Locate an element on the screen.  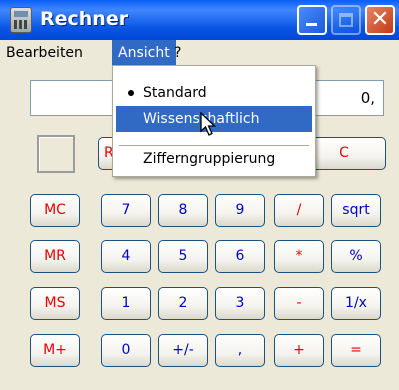
key-5: 5 is located at coordinates (183, 256).